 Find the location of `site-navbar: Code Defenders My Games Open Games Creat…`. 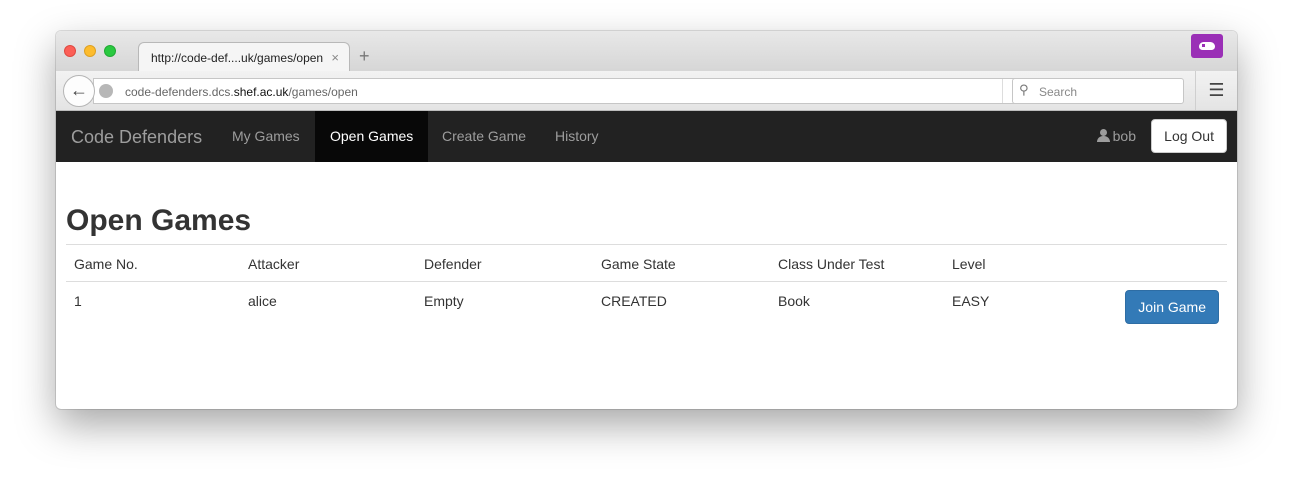

site-navbar: Code Defenders My Games Open Games Creat… is located at coordinates (646, 136).